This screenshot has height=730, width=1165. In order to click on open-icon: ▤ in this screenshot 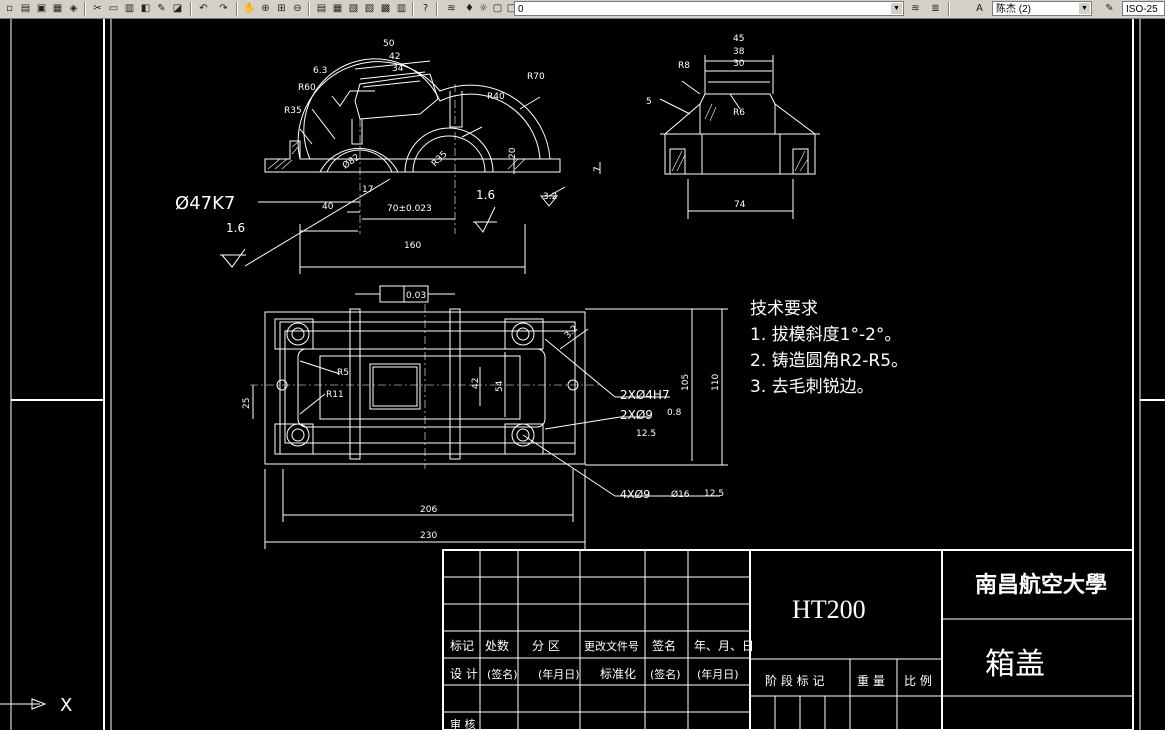, I will do `click(25, 8)`.